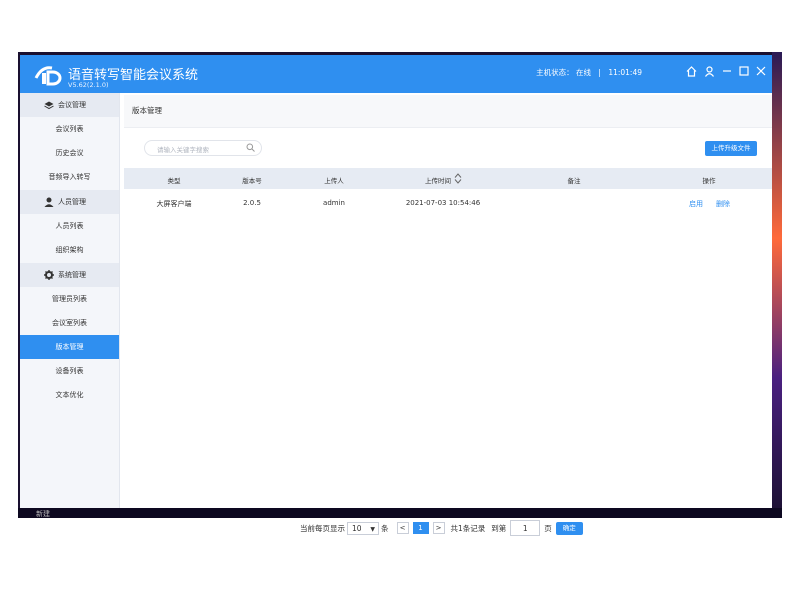  I want to click on cell-type: 大屏客户端, so click(174, 204).